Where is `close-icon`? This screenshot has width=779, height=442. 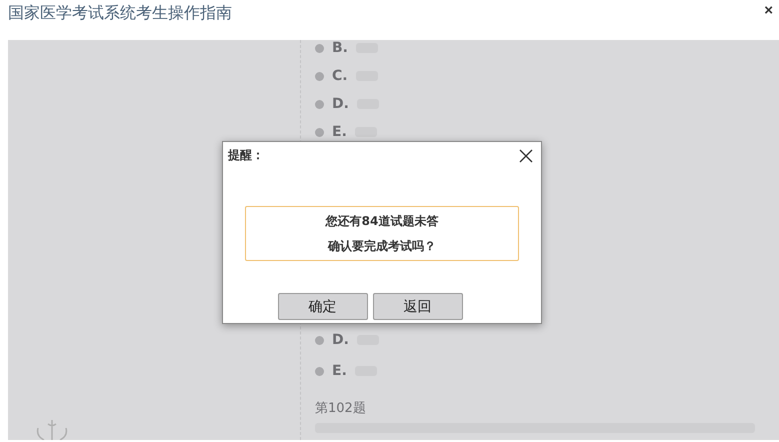 close-icon is located at coordinates (526, 155).